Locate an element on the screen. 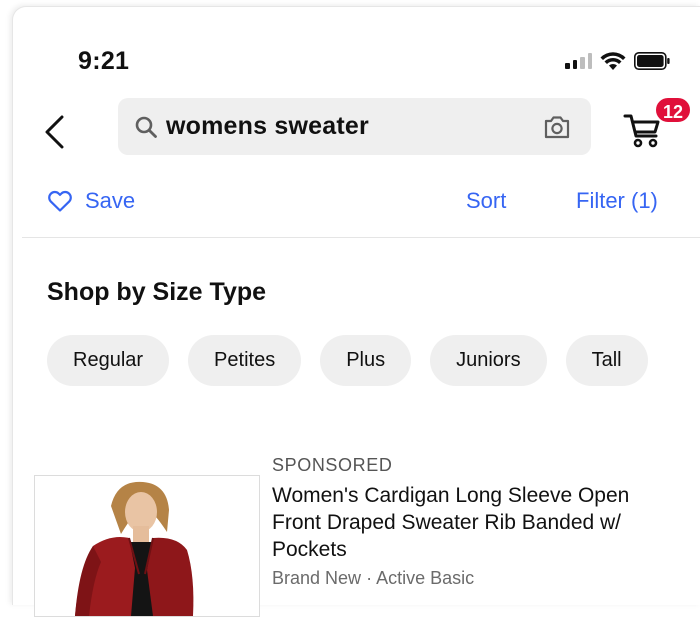  size-type-chips: Regular Petites Plus Juniors Tall is located at coordinates (347, 360).